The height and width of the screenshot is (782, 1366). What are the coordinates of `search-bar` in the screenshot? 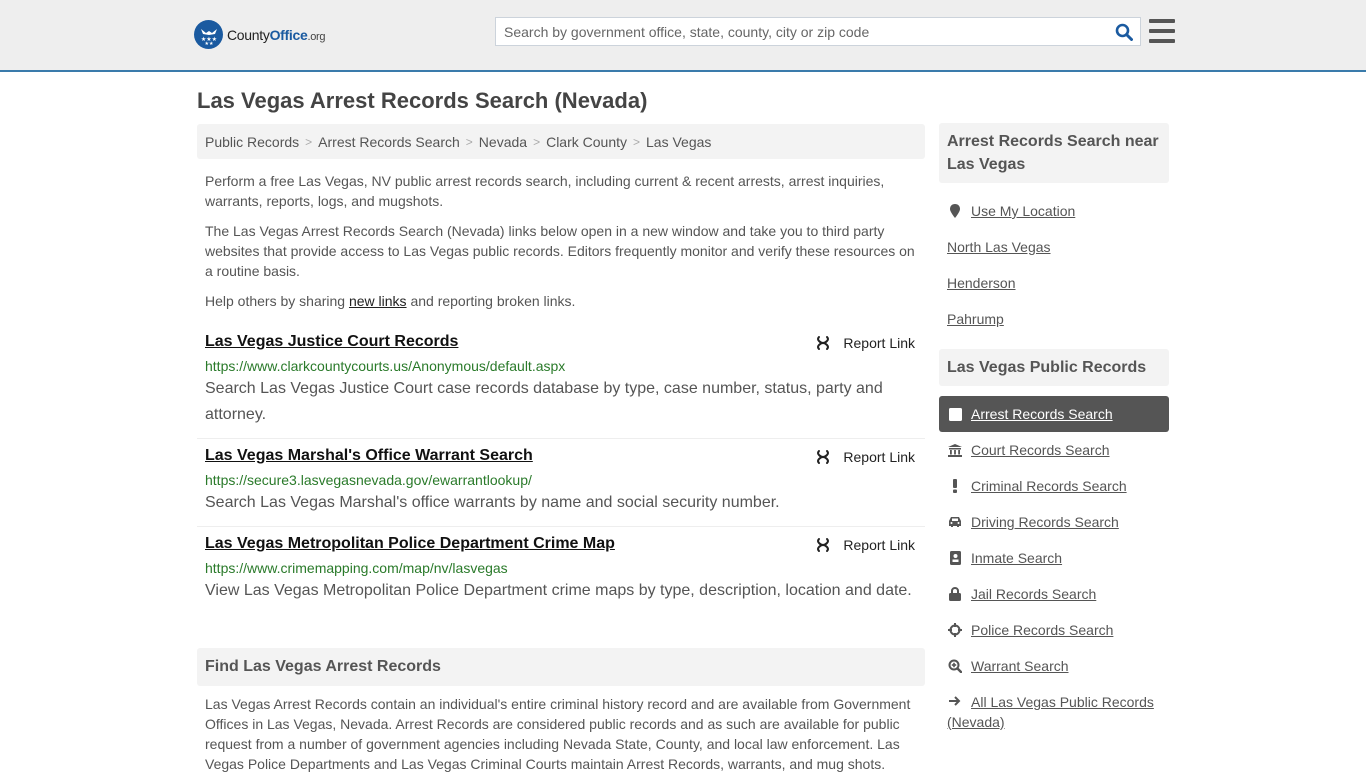 It's located at (818, 31).